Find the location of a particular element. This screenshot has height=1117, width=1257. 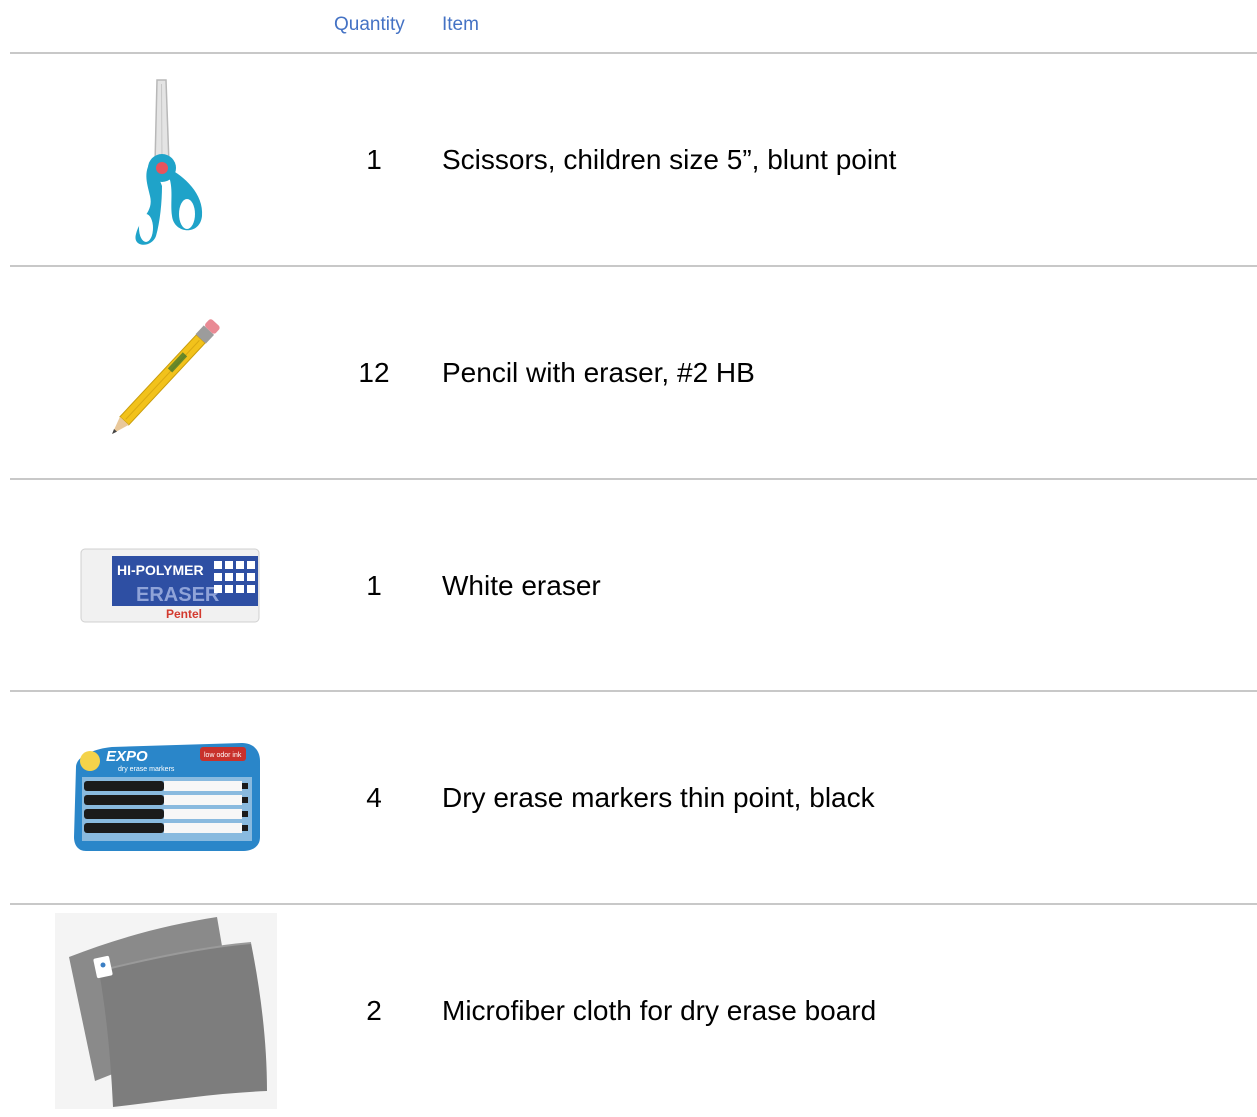

row-item: Pencil with eraser, #2 HB is located at coordinates (598, 372).